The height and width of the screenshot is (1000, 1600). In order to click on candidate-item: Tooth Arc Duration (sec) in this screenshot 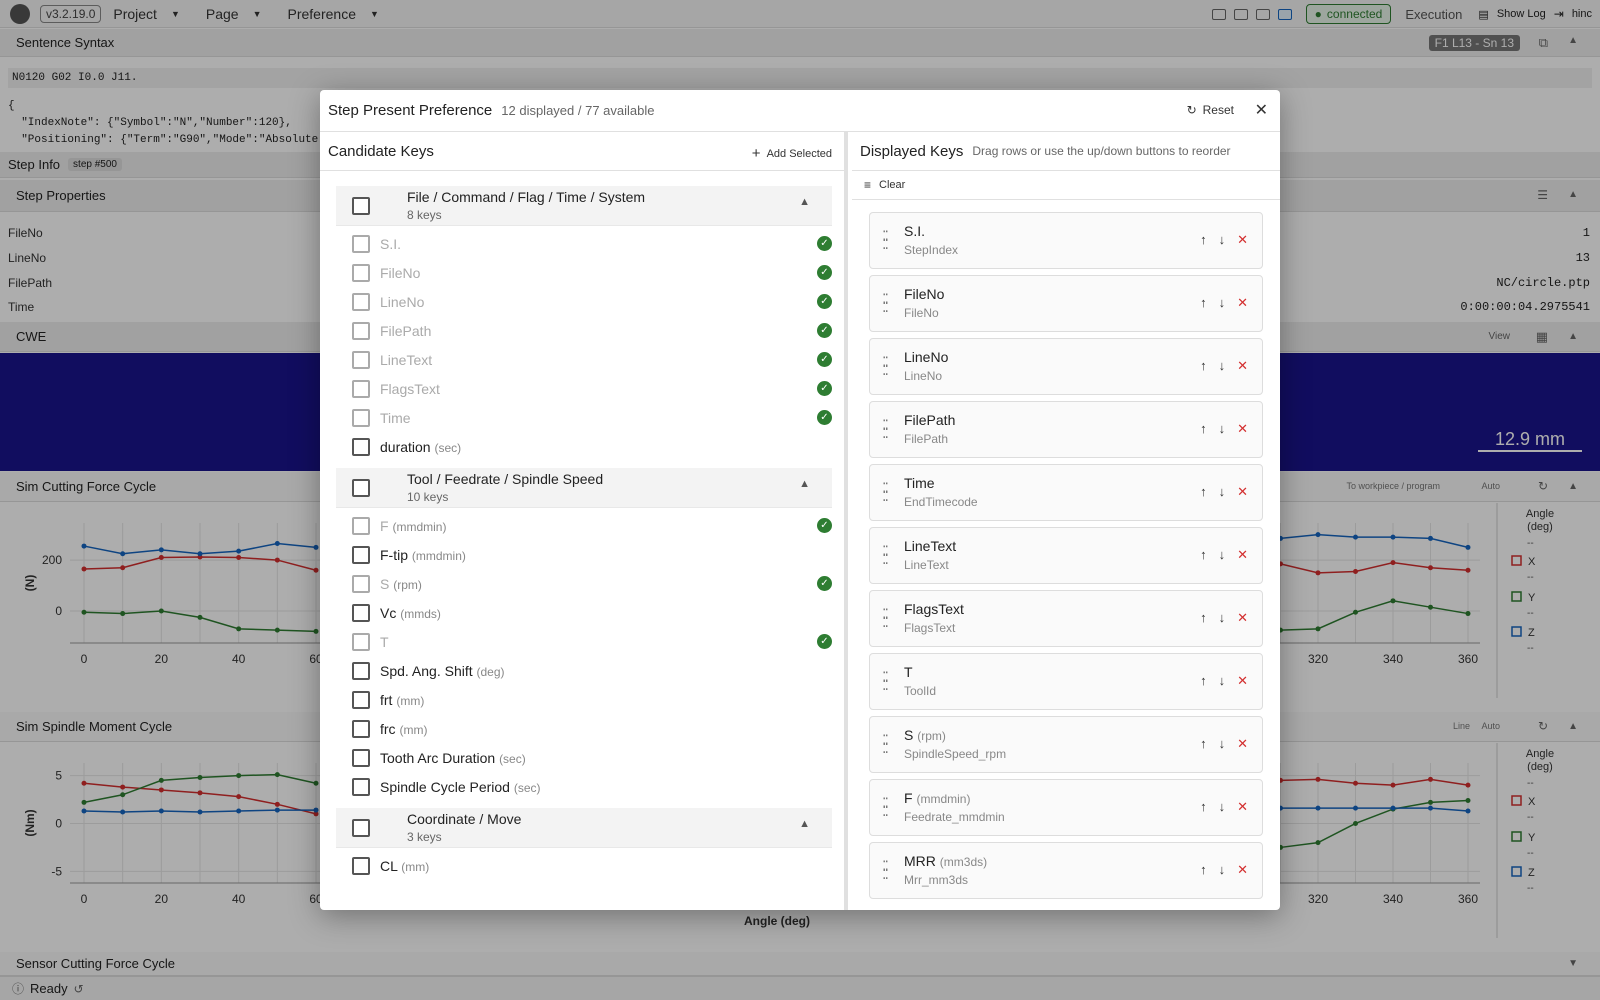, I will do `click(584, 758)`.